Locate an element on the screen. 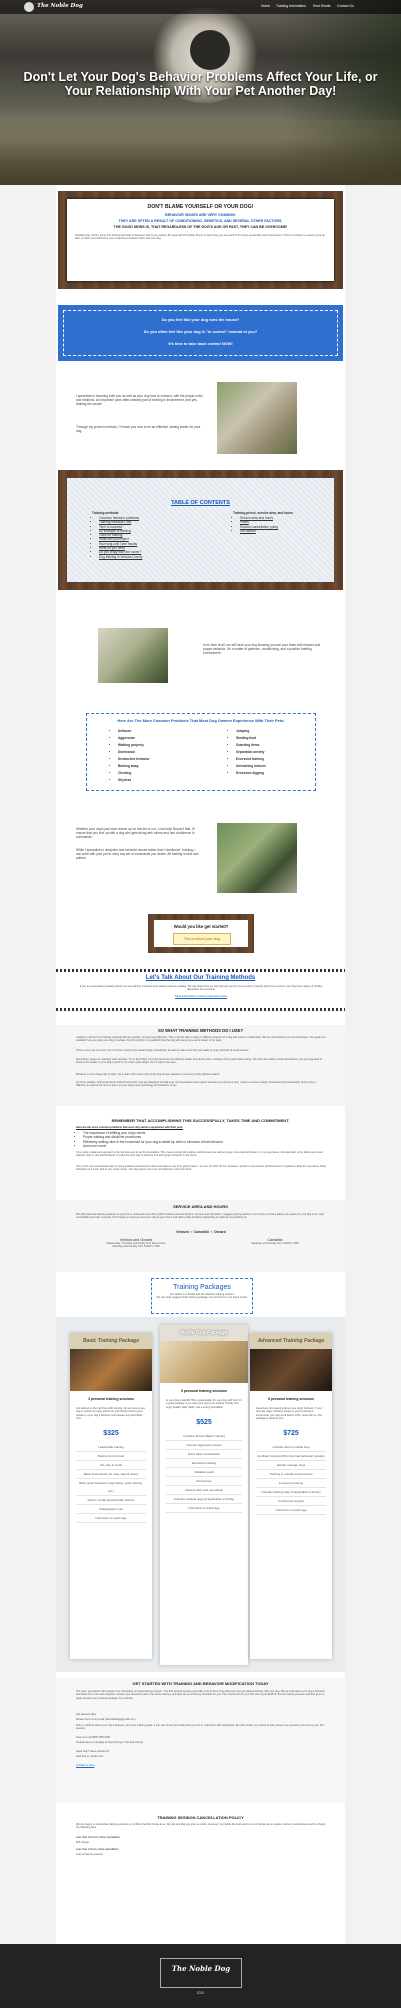  trainer-with-dogs-photo is located at coordinates (257, 418).